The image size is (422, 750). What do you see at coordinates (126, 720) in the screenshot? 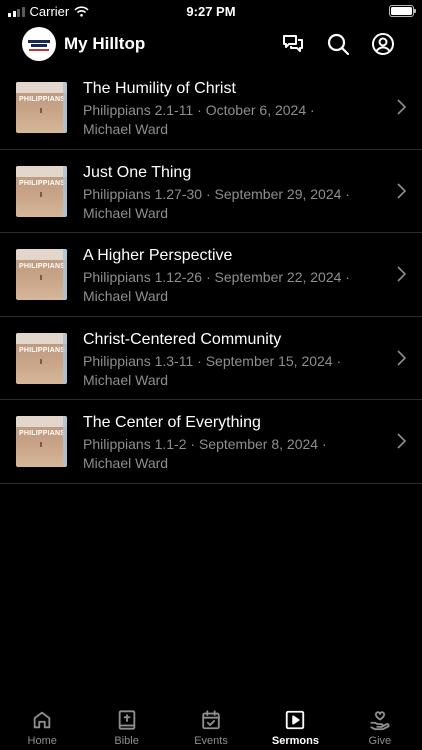
I see `bible-icon` at bounding box center [126, 720].